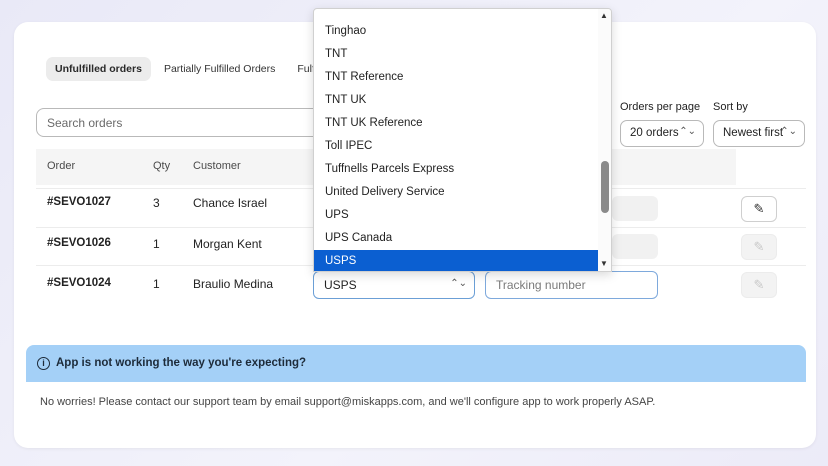 Image resolution: width=828 pixels, height=466 pixels. I want to click on info-icon: i, so click(43, 363).